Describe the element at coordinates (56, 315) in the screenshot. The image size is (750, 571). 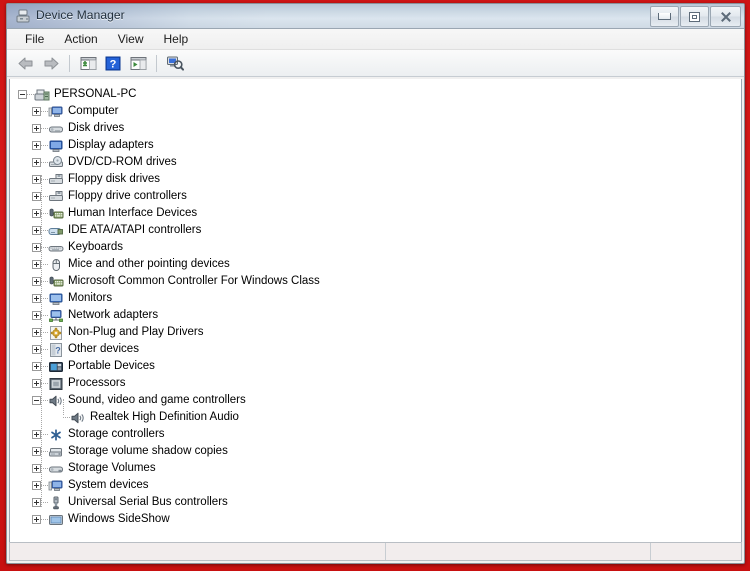
I see `network-adapter-icon` at that location.